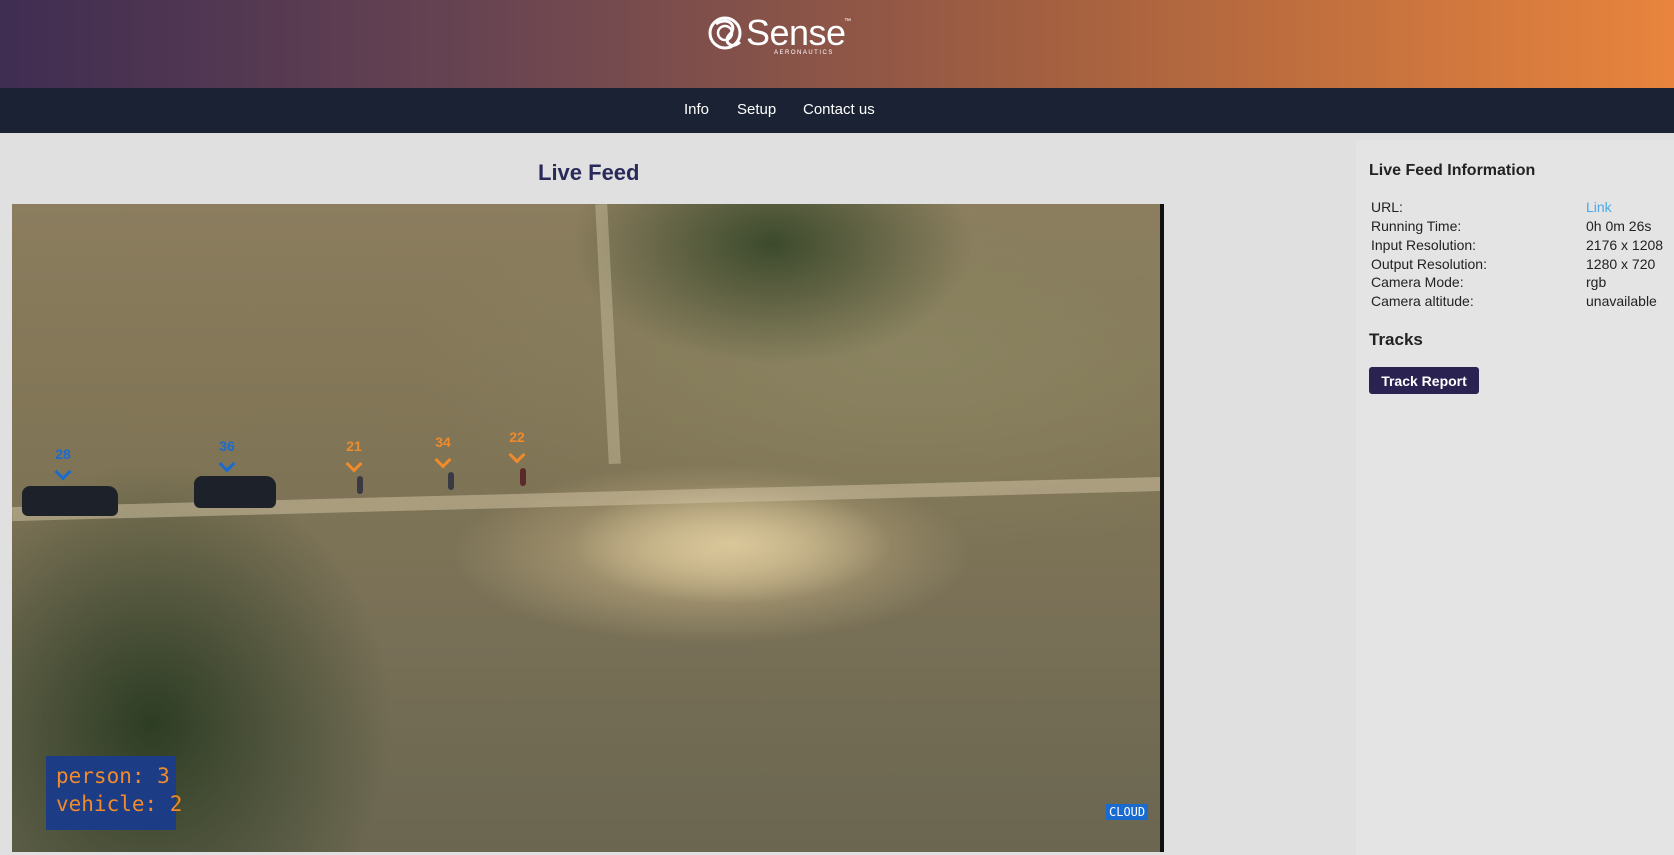 The height and width of the screenshot is (855, 1674). I want to click on header-banner: Sense ™ AERONAUTICS, so click(837, 44).